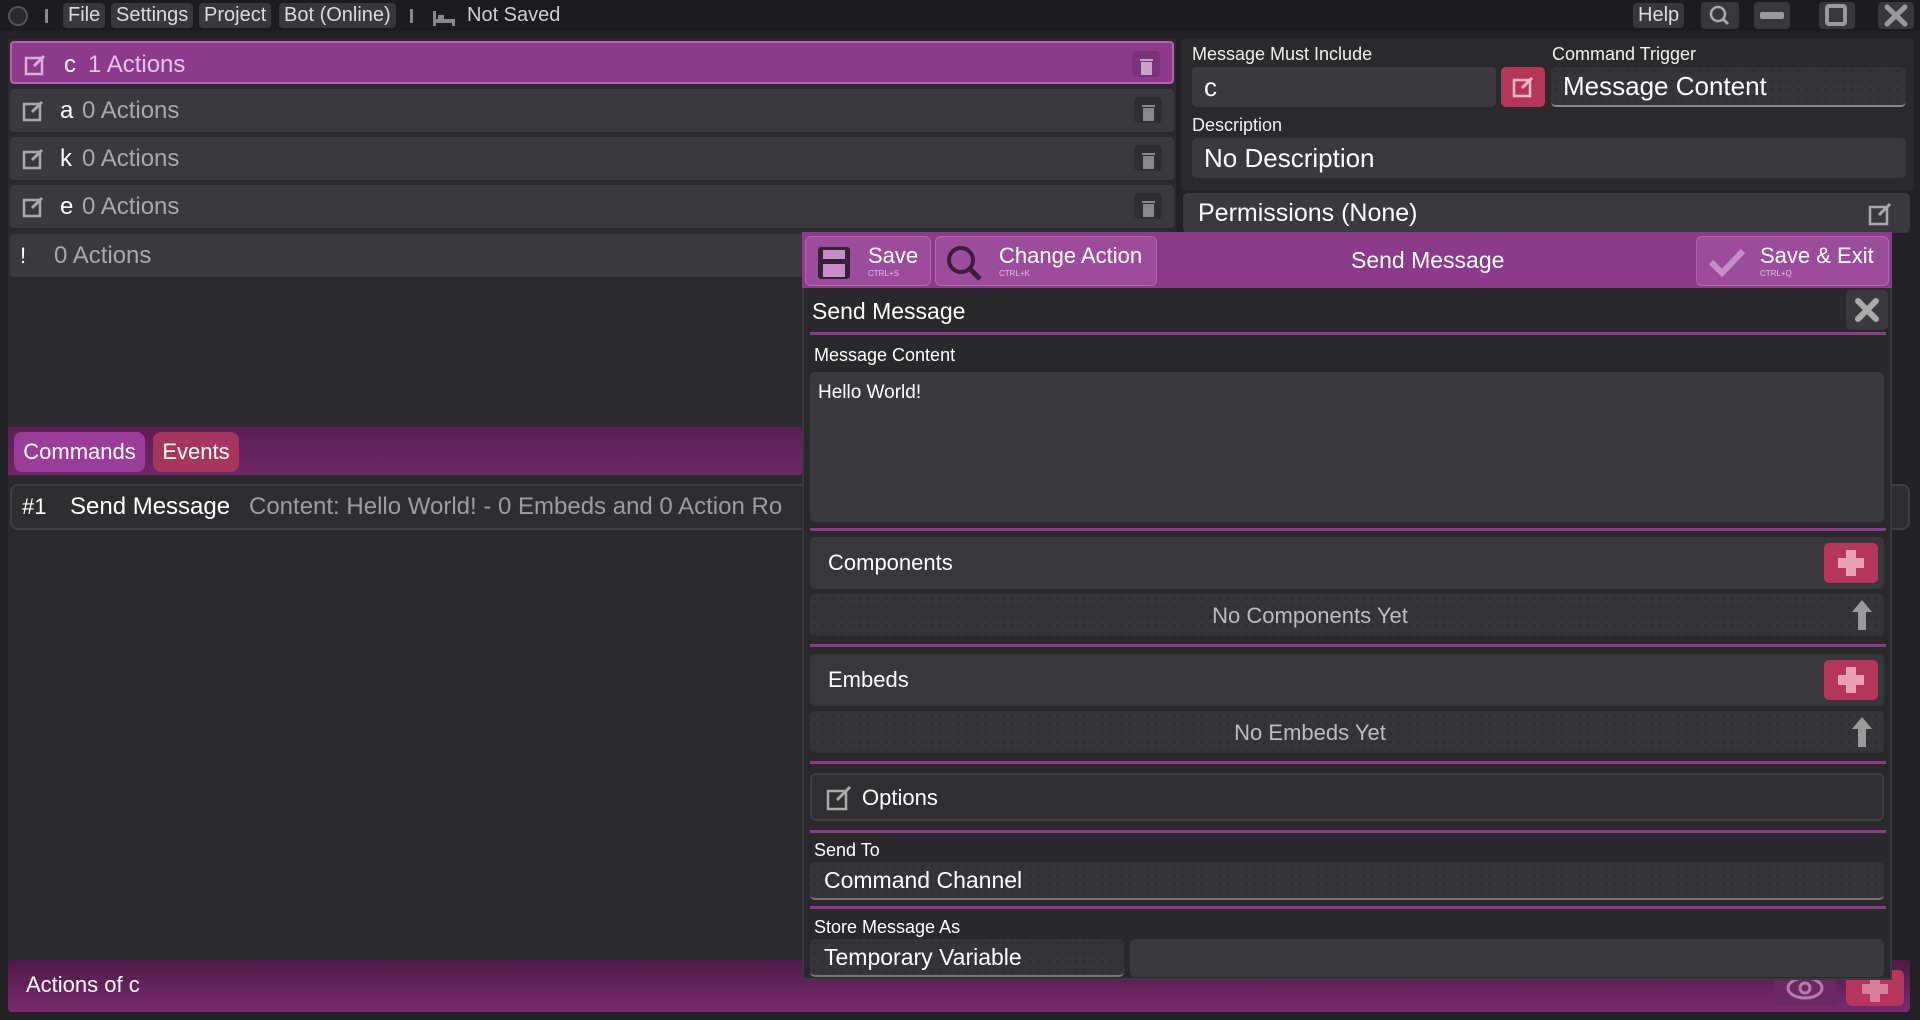  I want to click on menu-separator, so click(46, 16).